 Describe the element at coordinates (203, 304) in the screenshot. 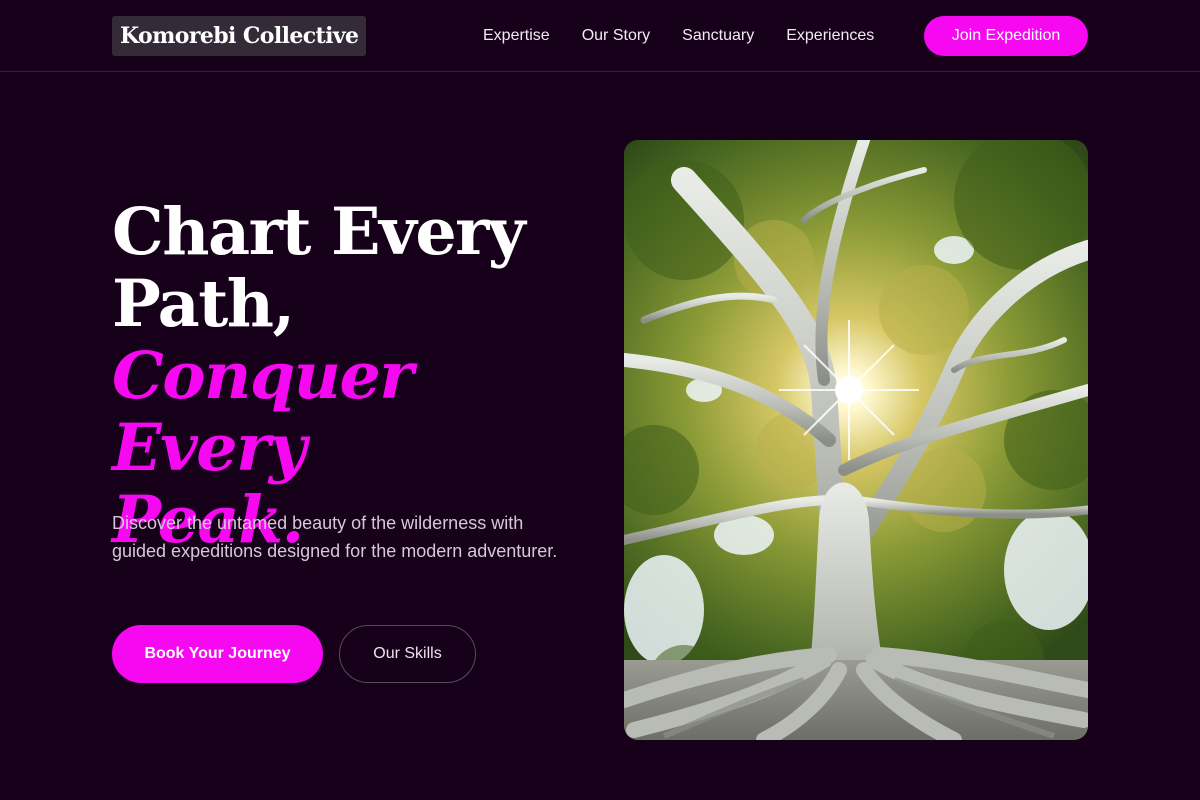

I see `headline-line-2: Path,` at that location.